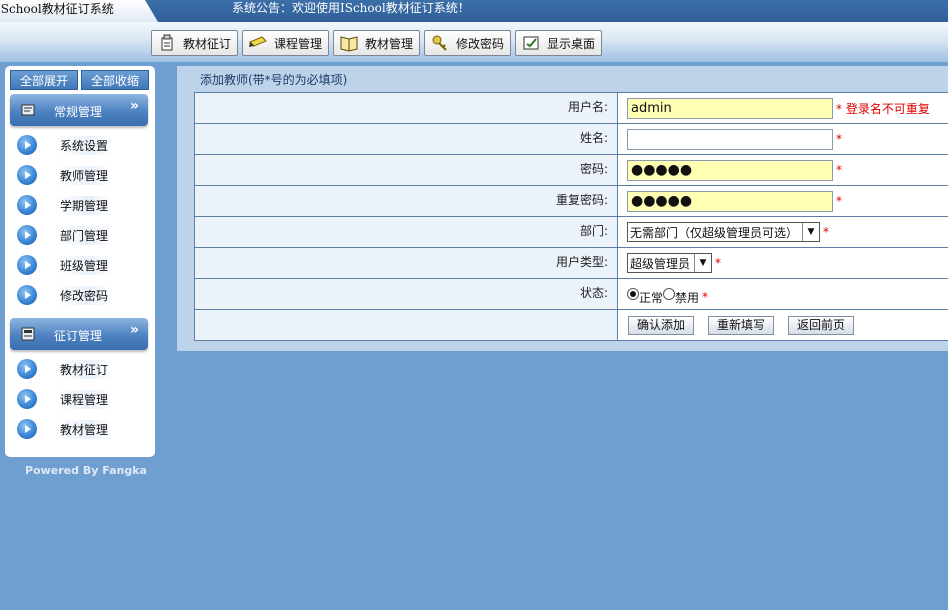  I want to click on book-icon, so click(349, 44).